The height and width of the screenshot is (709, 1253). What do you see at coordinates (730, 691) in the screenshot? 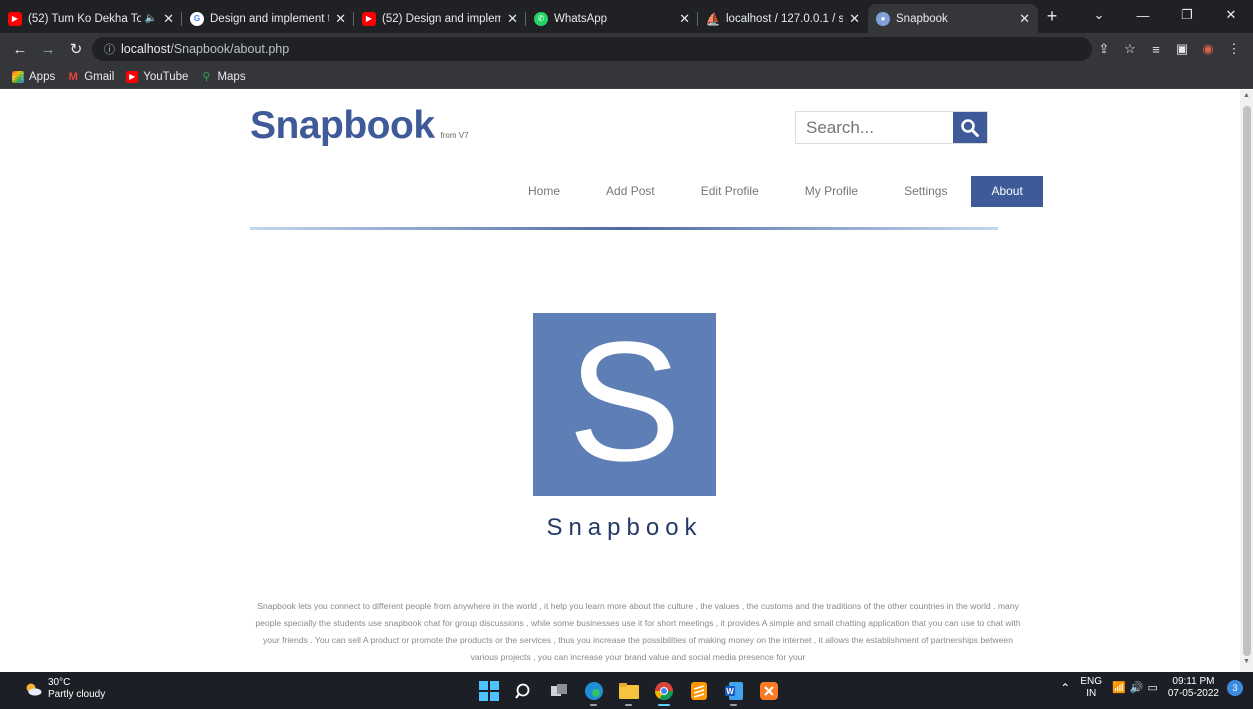
I see `svg-text: W` at bounding box center [730, 691].